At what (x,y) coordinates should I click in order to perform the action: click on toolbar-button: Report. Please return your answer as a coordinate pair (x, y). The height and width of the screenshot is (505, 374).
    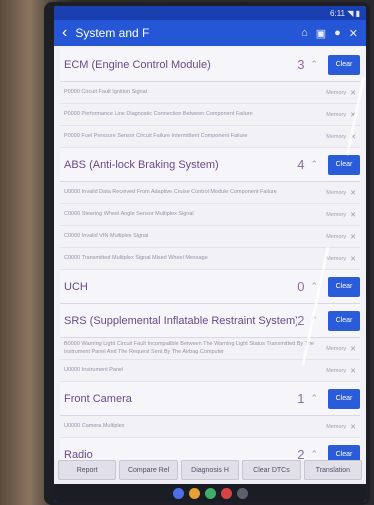
    Looking at the image, I should click on (87, 470).